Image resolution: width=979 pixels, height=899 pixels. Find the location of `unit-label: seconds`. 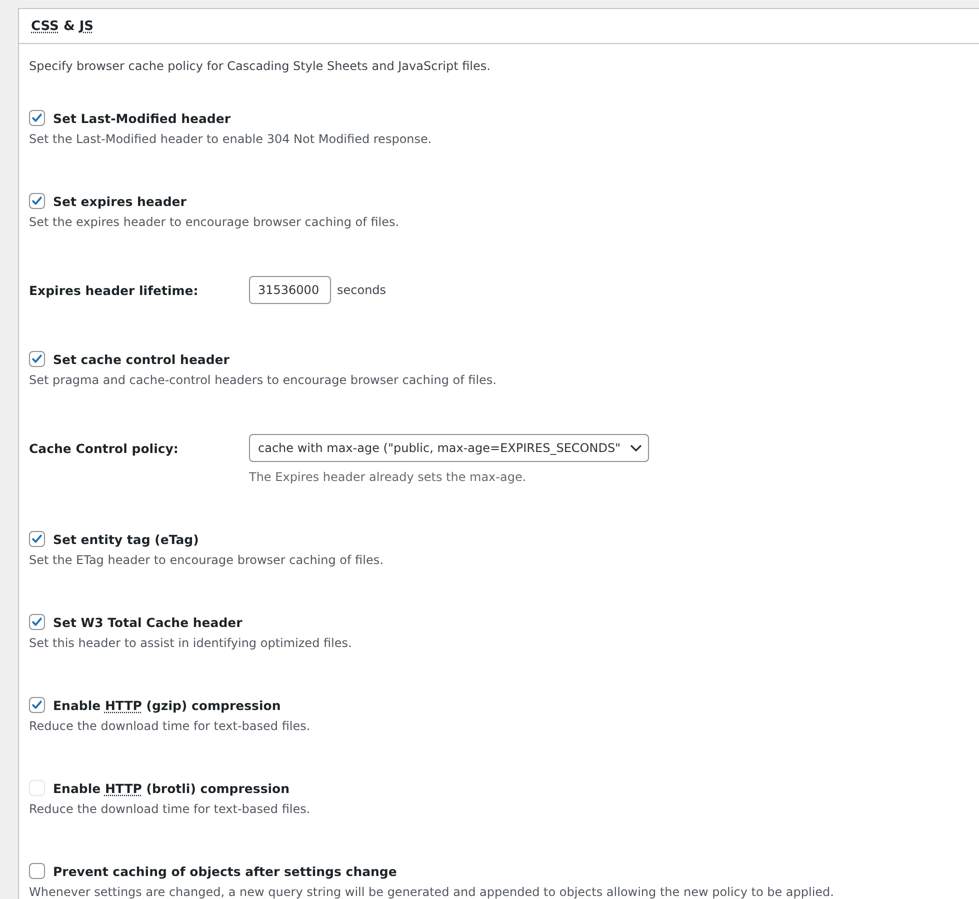

unit-label: seconds is located at coordinates (361, 290).